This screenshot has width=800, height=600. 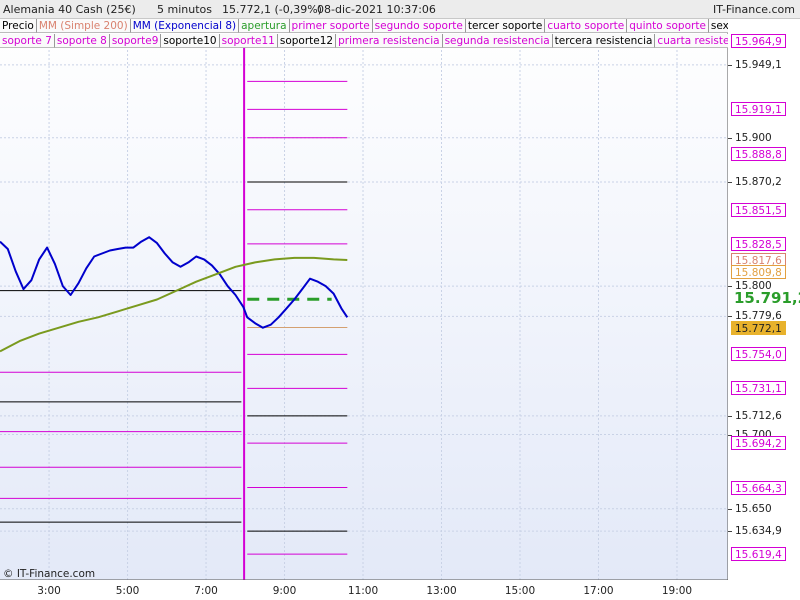 What do you see at coordinates (604, 41) in the screenshot?
I see `indicator-label-2-8: tercera resistencia` at bounding box center [604, 41].